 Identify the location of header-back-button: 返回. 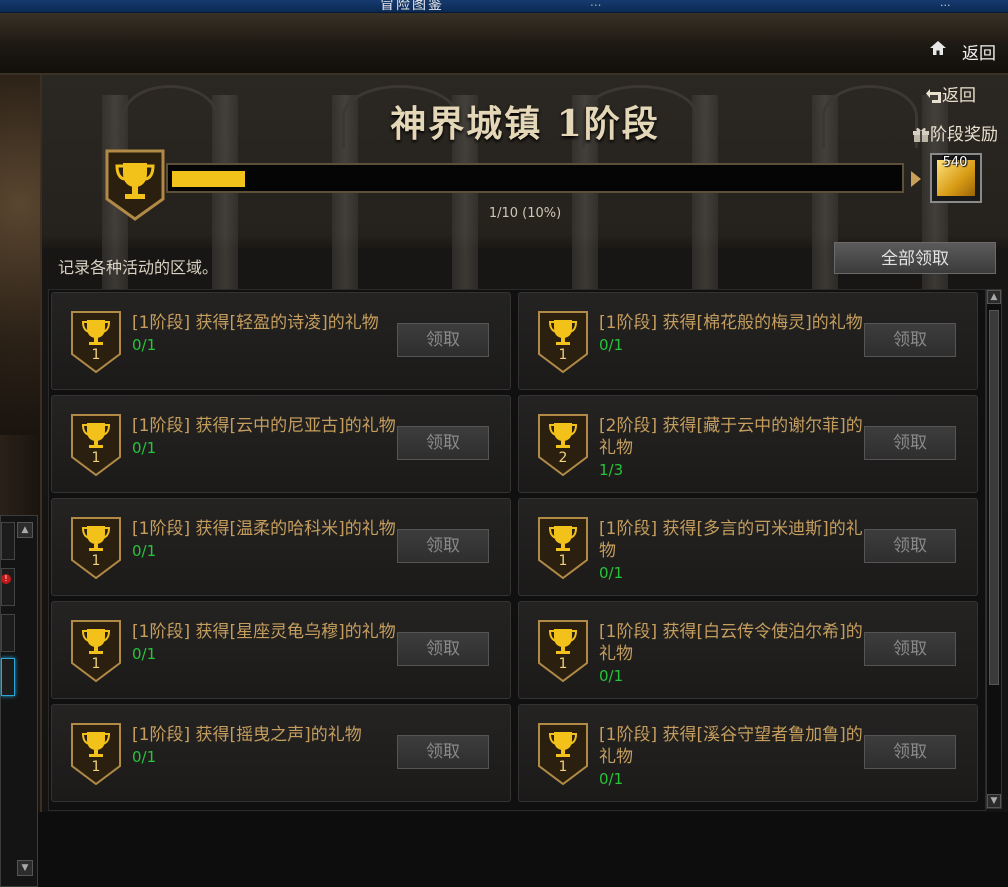
(979, 51).